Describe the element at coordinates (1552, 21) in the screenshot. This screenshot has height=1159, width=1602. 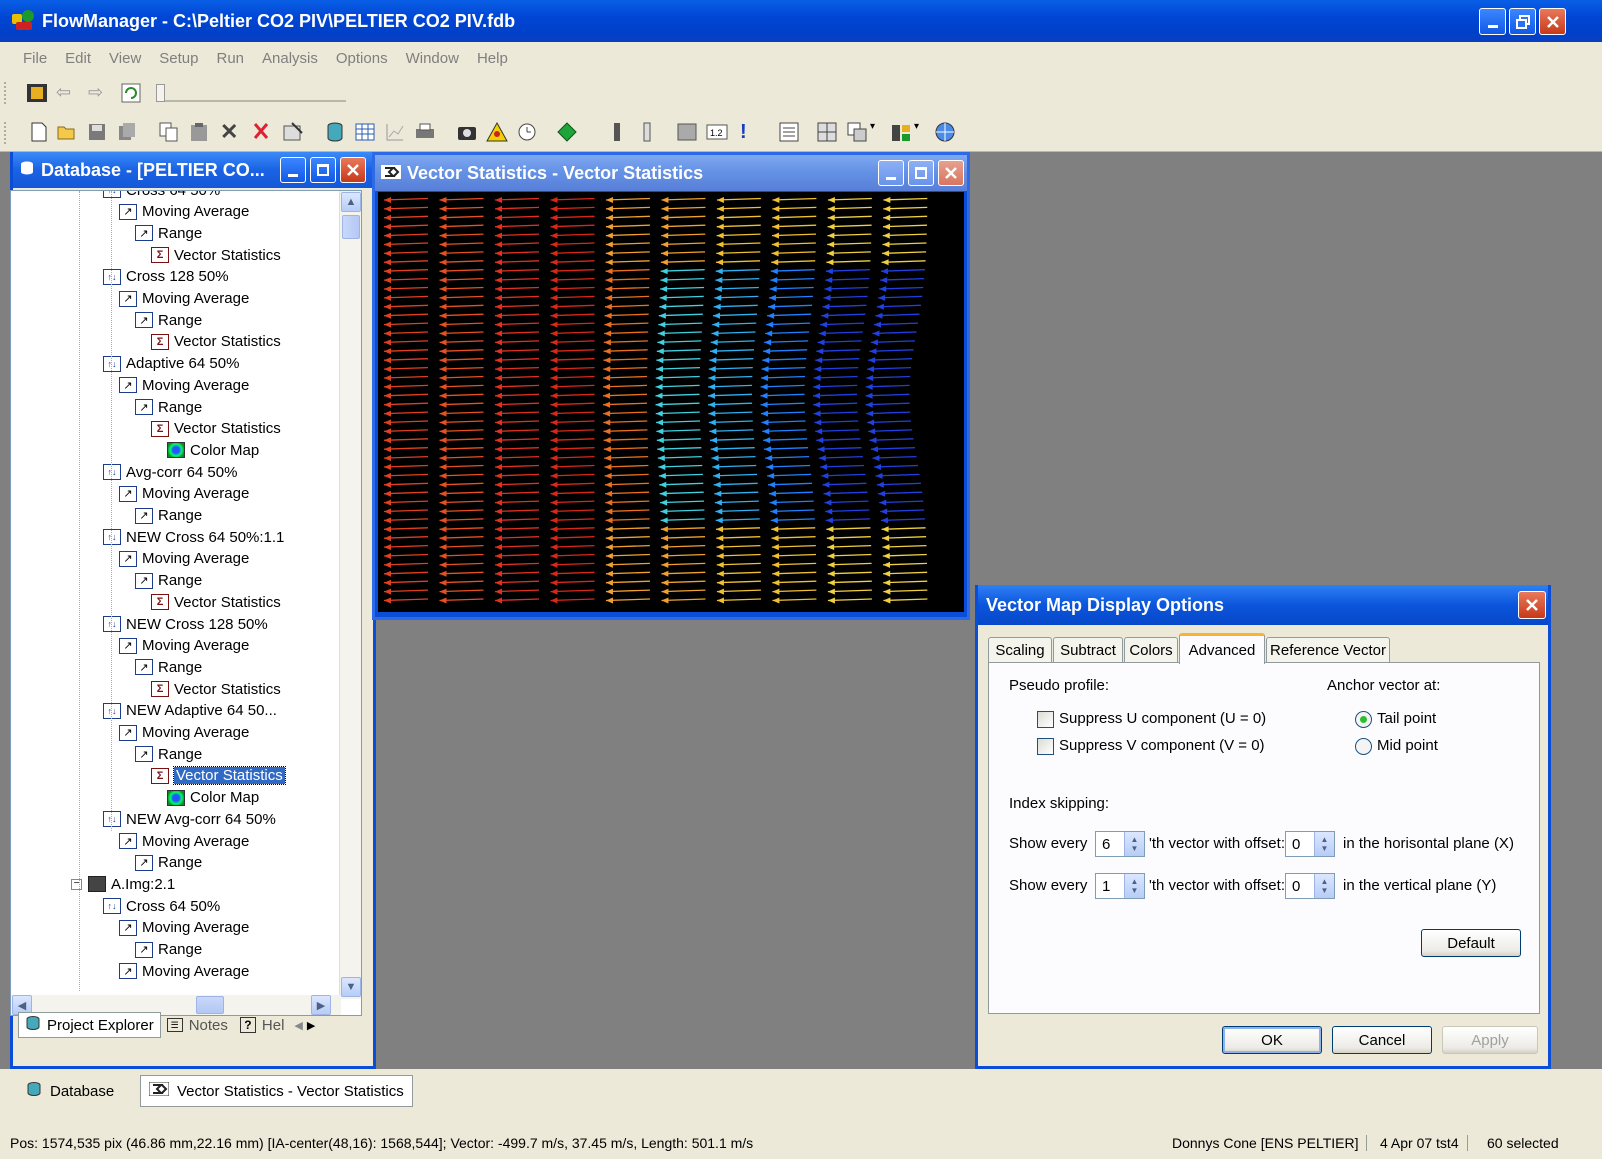
I see `close-button` at that location.